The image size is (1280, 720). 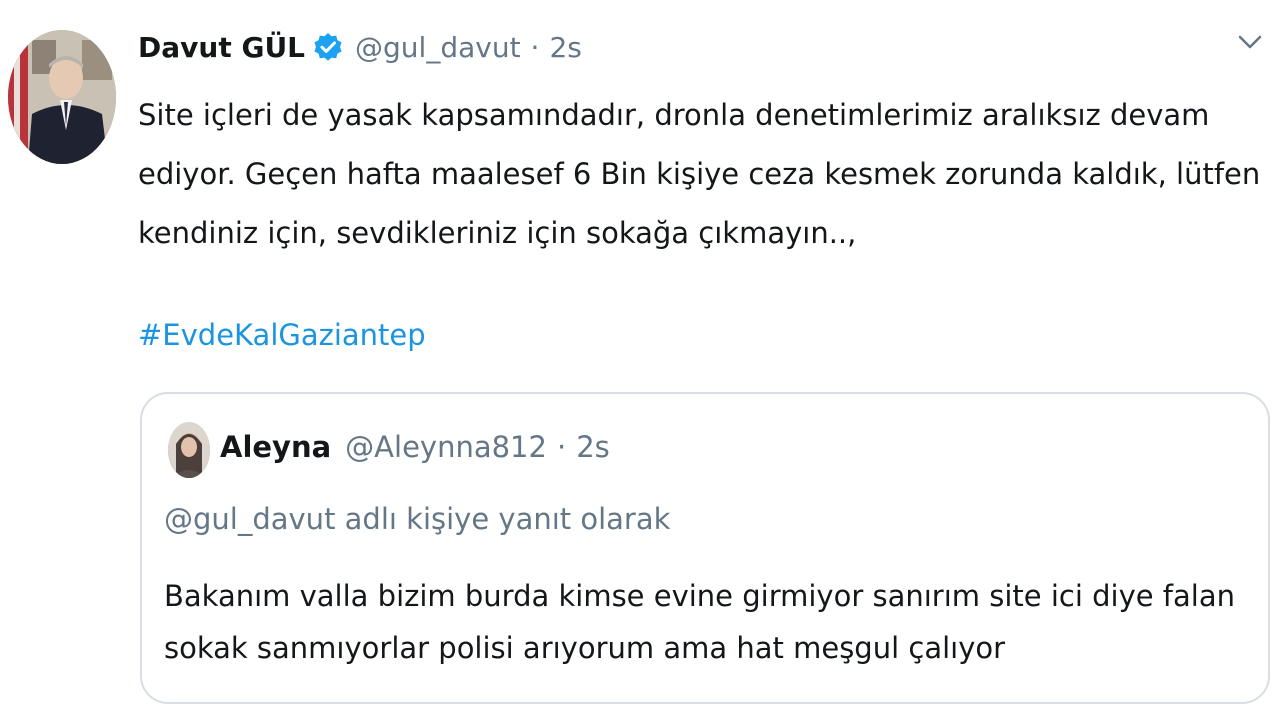 I want to click on quote-profile-photo-icon, so click(x=189, y=450).